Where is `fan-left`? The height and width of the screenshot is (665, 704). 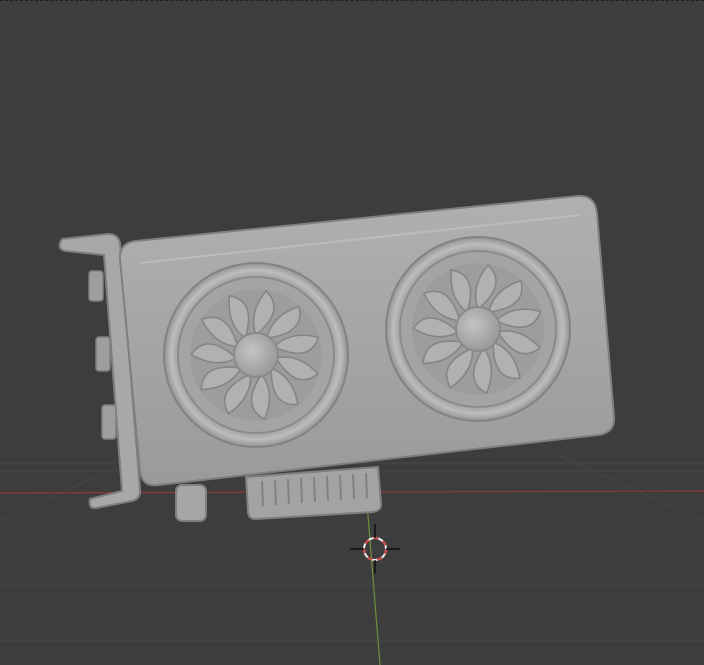 fan-left is located at coordinates (256, 355).